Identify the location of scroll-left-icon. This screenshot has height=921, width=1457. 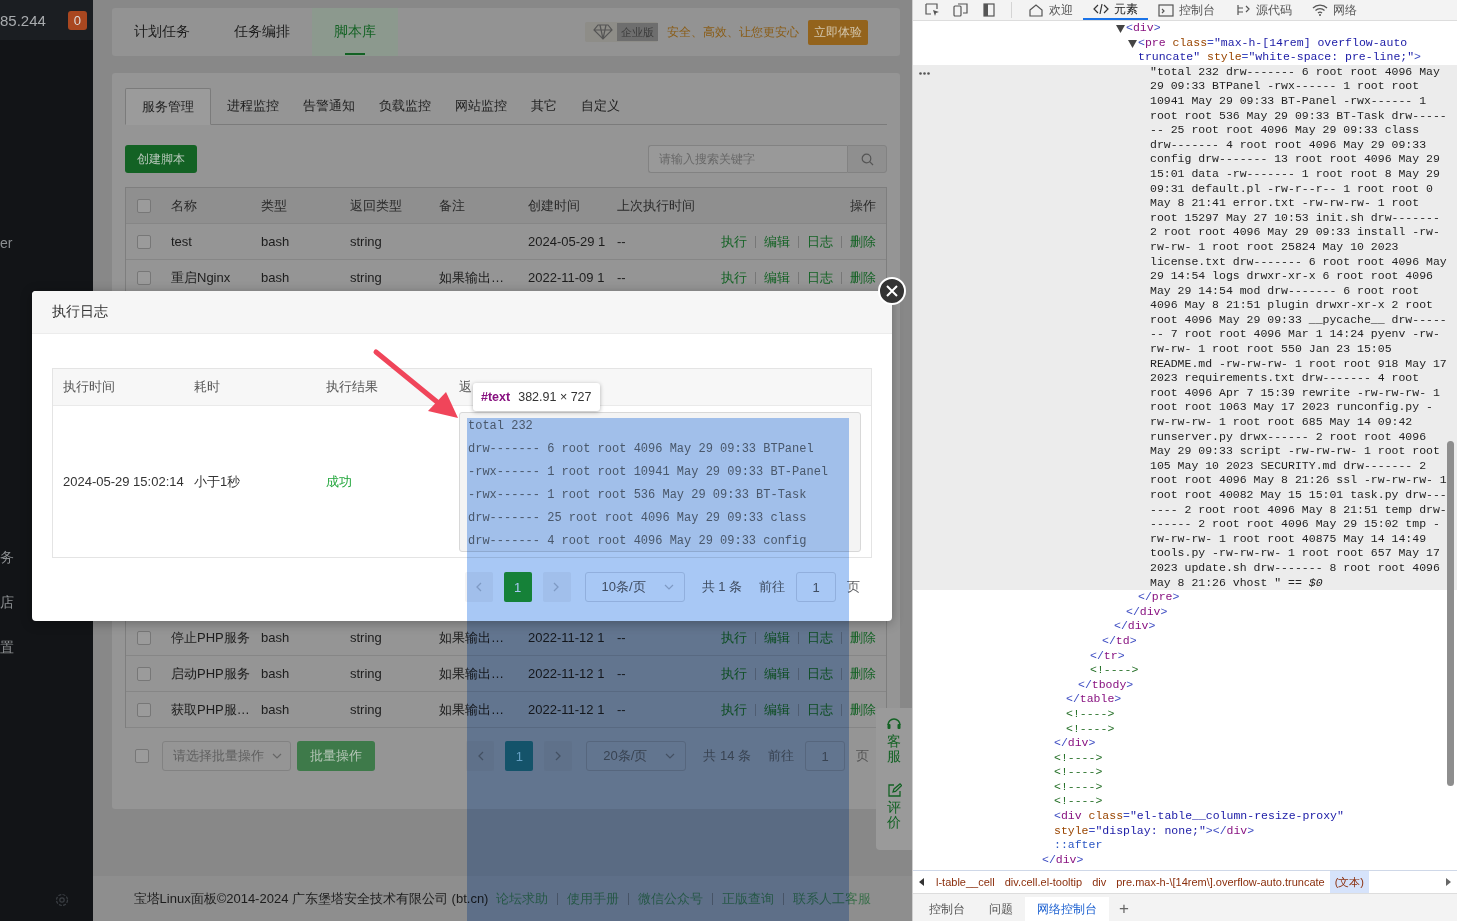
(922, 882).